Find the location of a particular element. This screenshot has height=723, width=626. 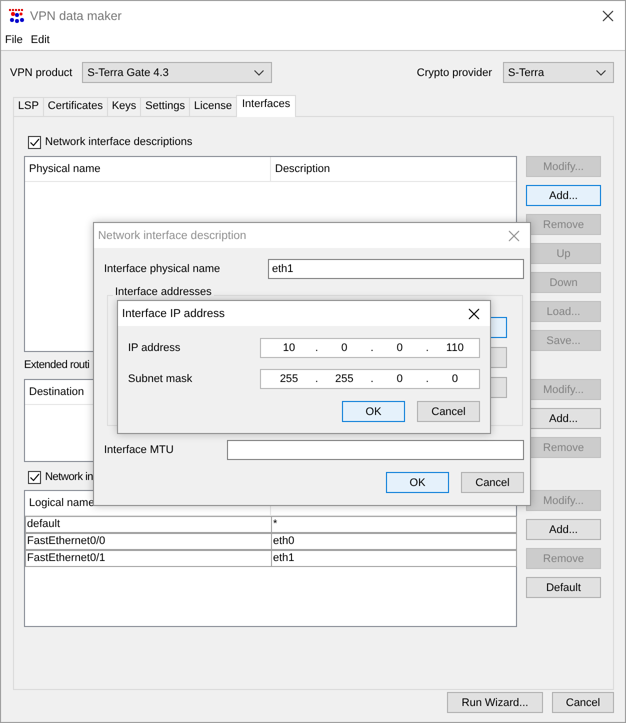

button: Default is located at coordinates (563, 587).